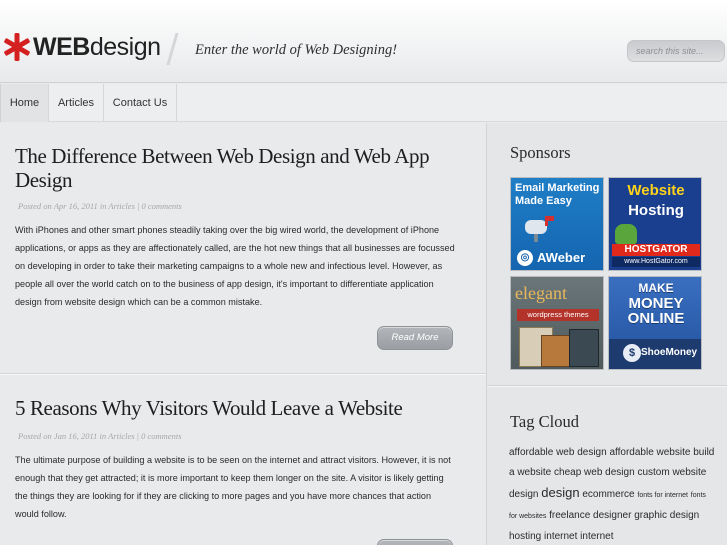 The width and height of the screenshot is (727, 545). I want to click on ad-elegant-themes: elegant wordpress themes, so click(557, 323).